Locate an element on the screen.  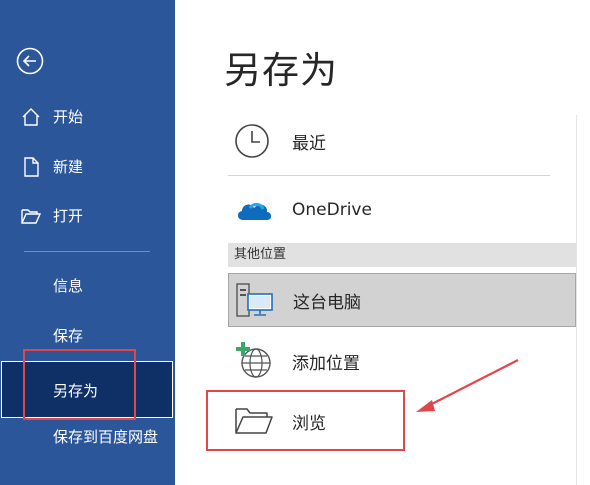
computer-icon is located at coordinates (255, 303).